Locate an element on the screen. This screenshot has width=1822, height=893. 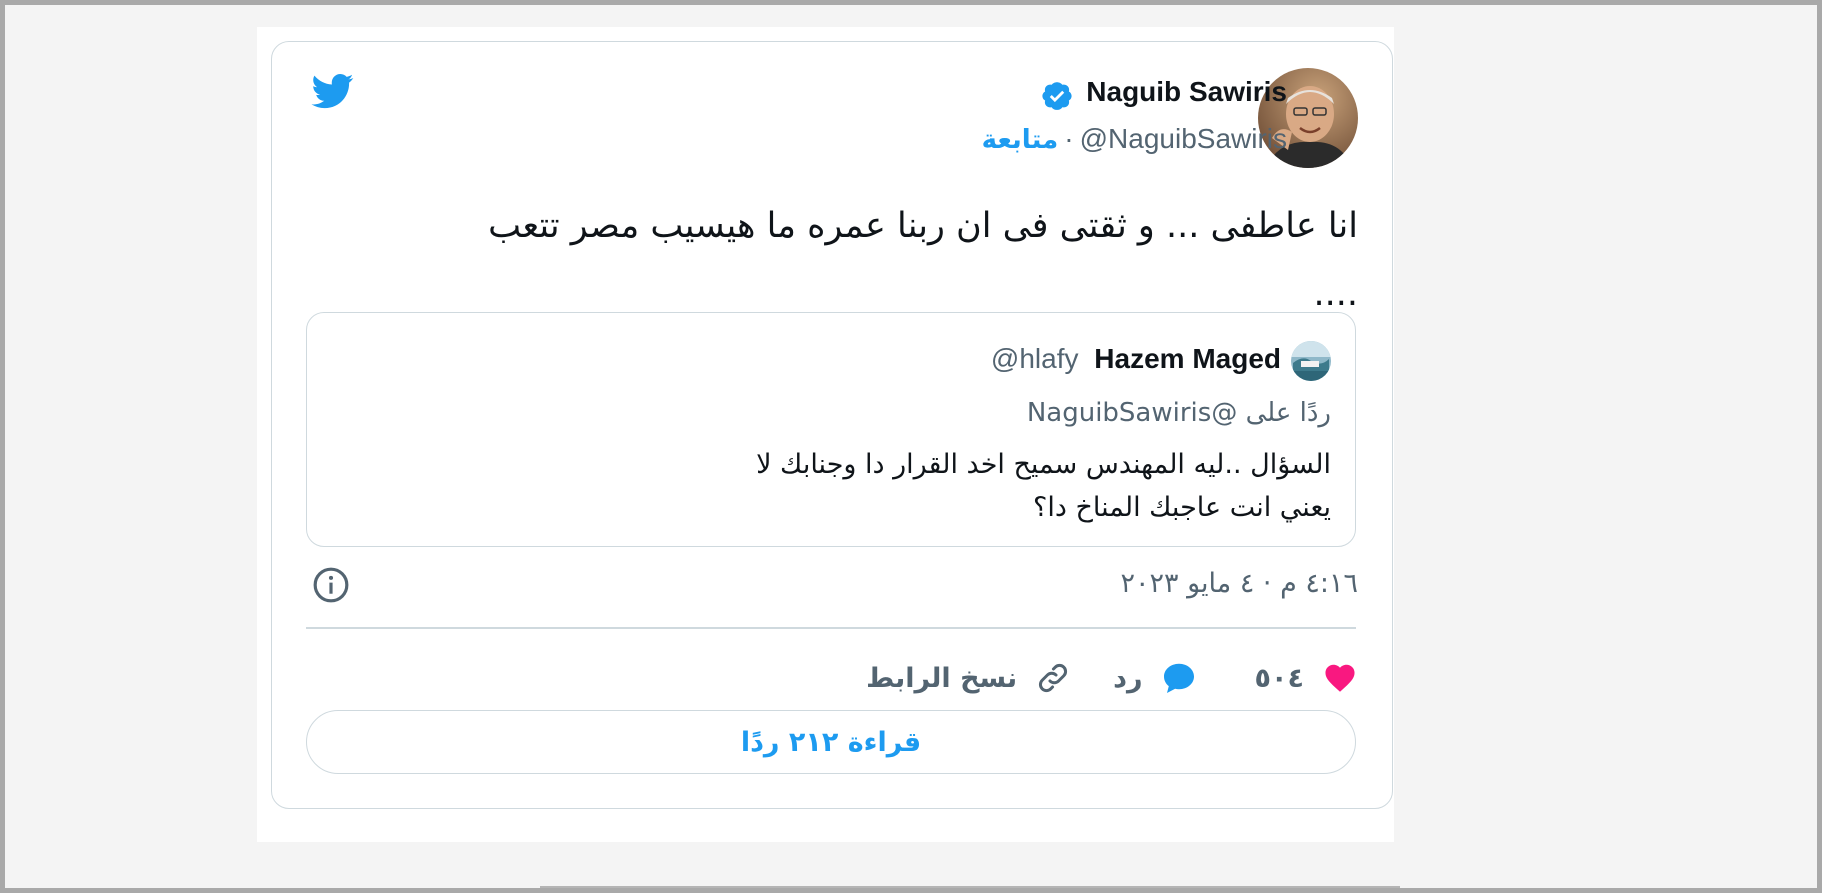
copy-link-button: نسخ الرابط is located at coordinates (968, 678).